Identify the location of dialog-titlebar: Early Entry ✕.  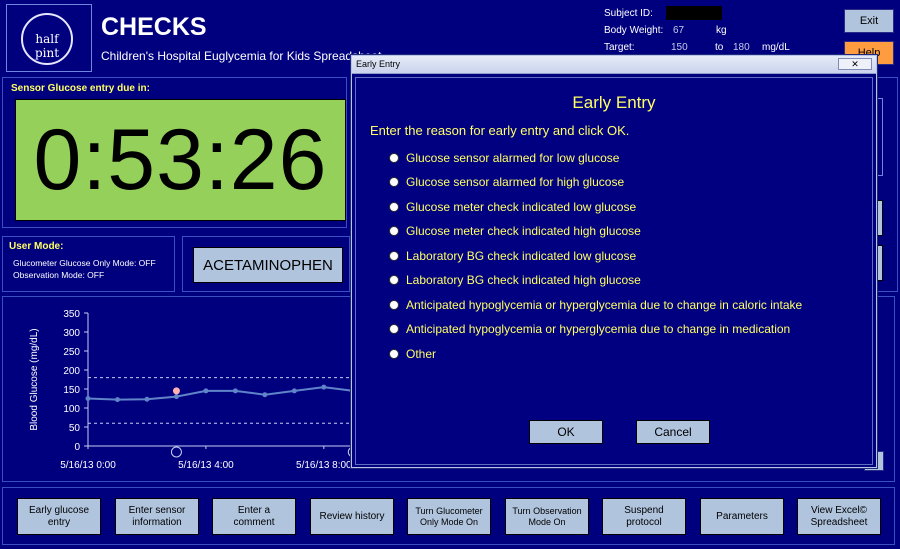
(614, 65).